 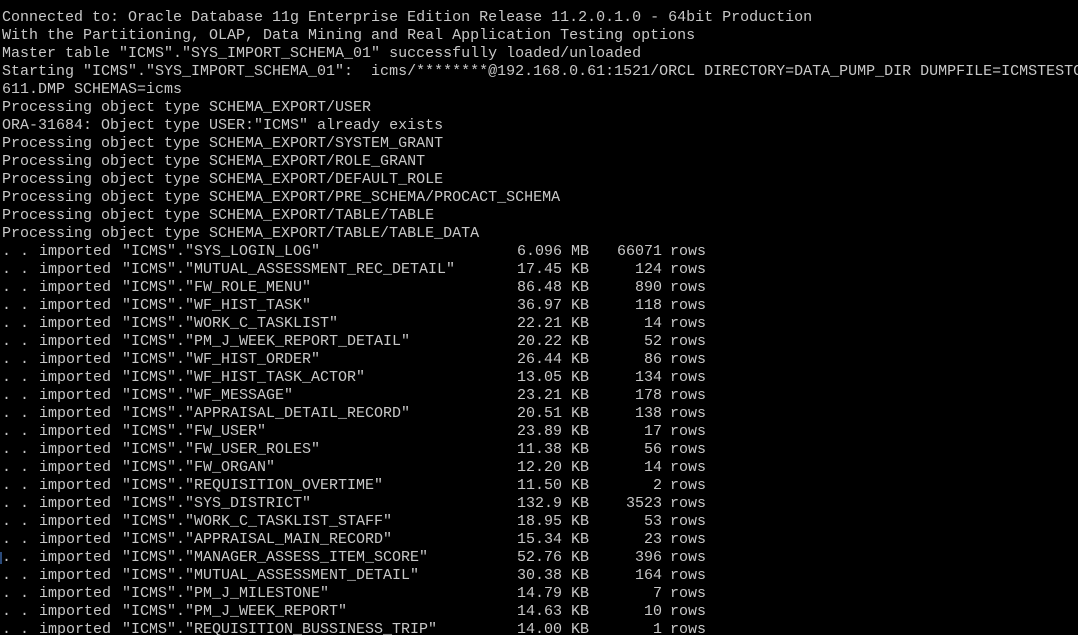 What do you see at coordinates (553, 269) in the screenshot?
I see `import-size: 17.45 KB` at bounding box center [553, 269].